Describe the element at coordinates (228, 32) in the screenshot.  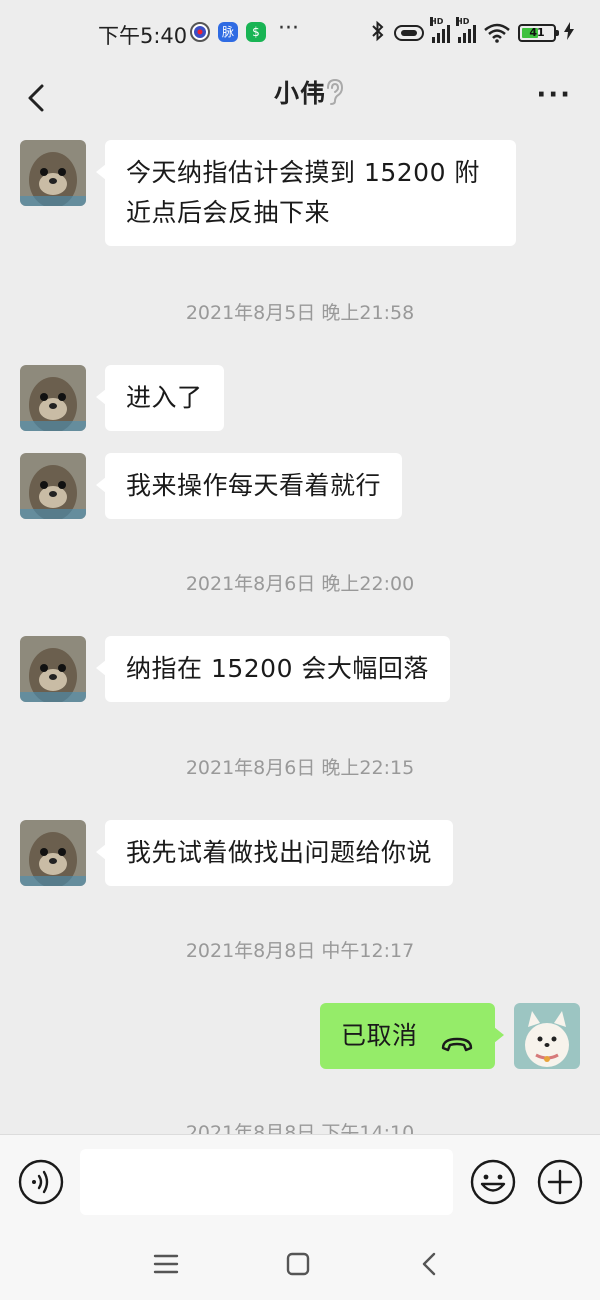
I see `mai-icon: 脉` at that location.